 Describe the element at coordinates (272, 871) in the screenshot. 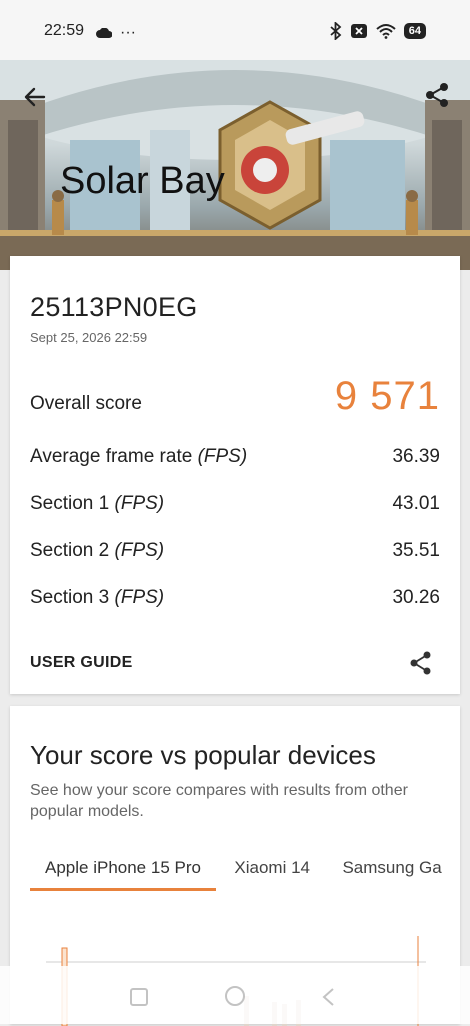

I see `tab-xiaomi-14: Xiaomi 14` at that location.